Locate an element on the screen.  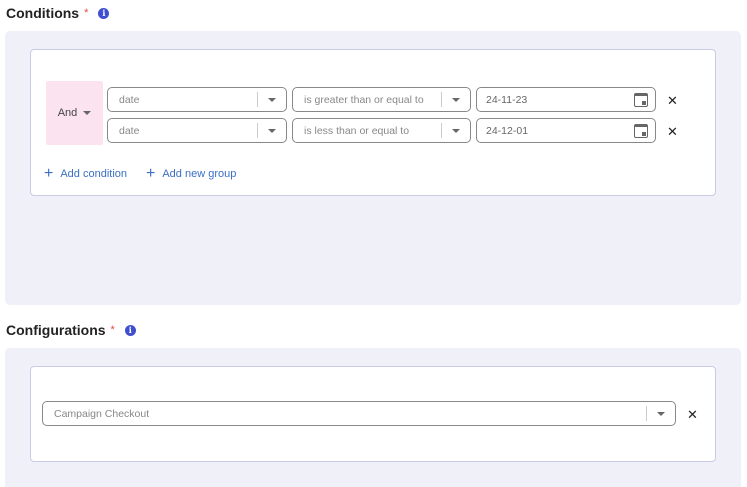
add-condition-label: Add condition is located at coordinates (94, 174).